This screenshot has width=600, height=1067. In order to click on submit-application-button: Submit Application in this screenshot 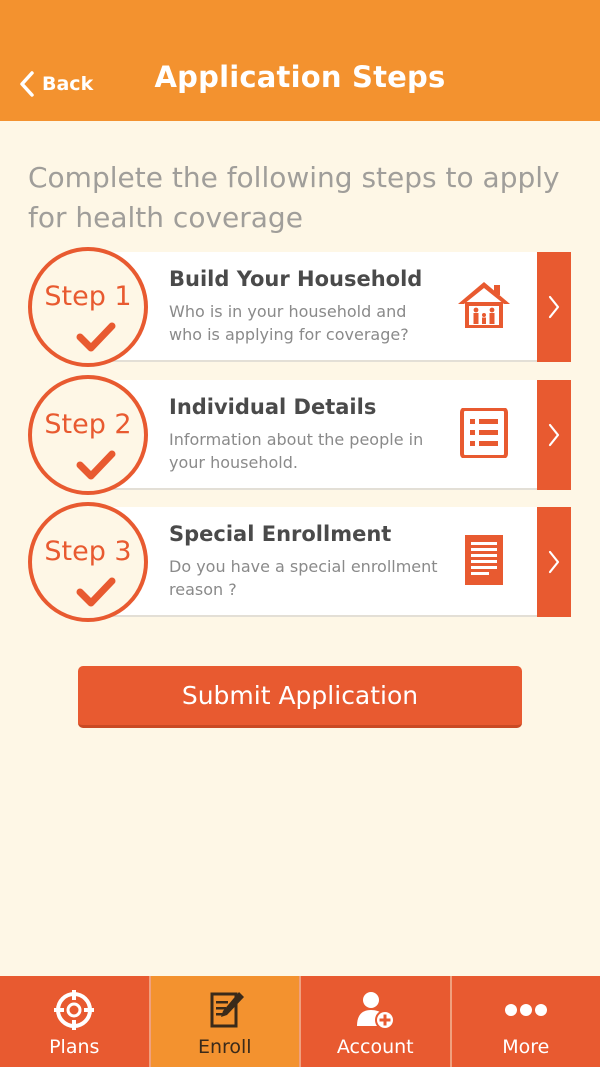, I will do `click(300, 697)`.